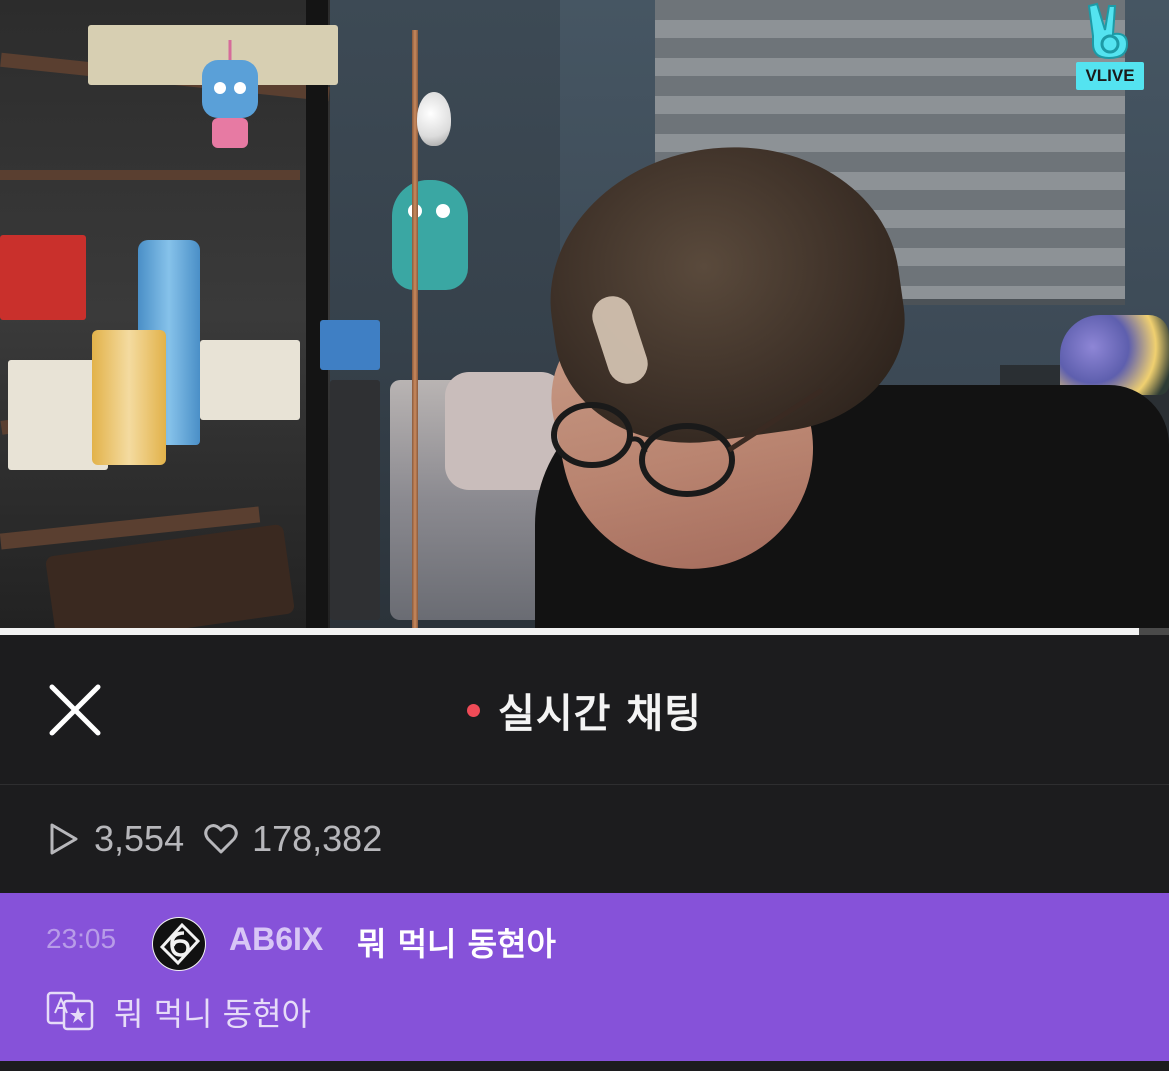 The image size is (1169, 1071). Describe the element at coordinates (70, 1011) in the screenshot. I see `translate-icon` at that location.